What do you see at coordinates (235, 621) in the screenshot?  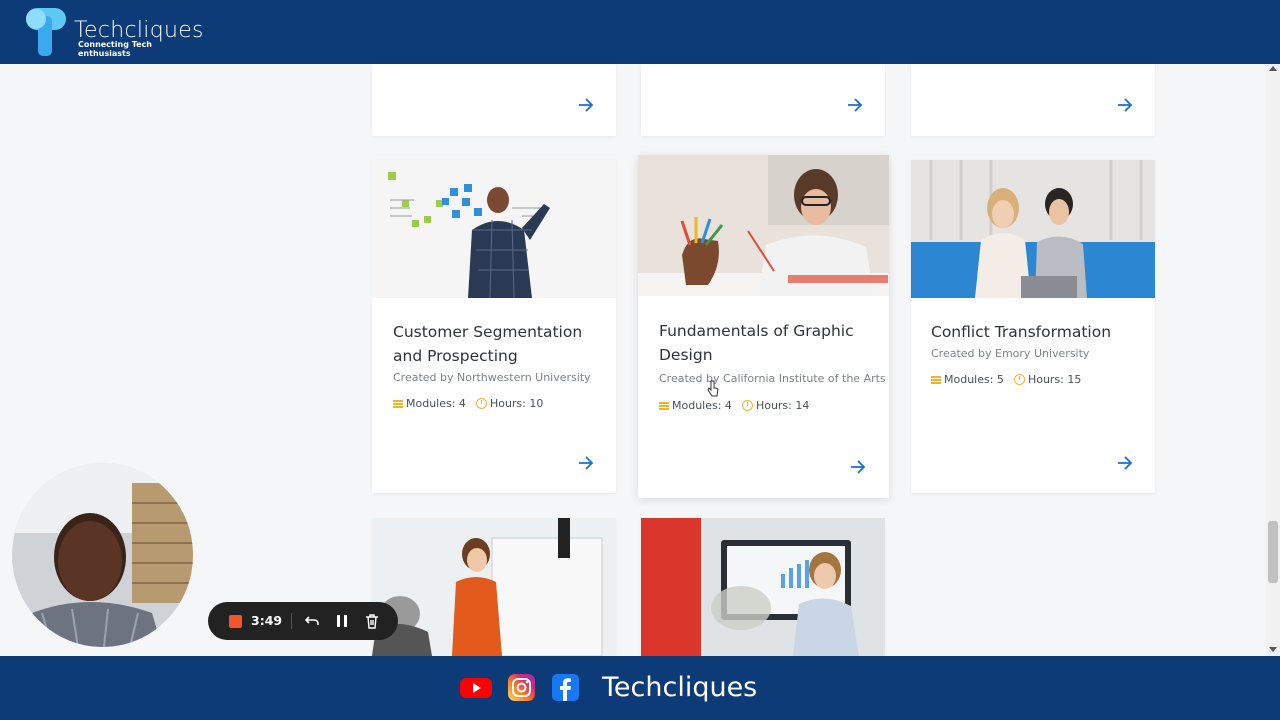 I see `stop-recording-button` at bounding box center [235, 621].